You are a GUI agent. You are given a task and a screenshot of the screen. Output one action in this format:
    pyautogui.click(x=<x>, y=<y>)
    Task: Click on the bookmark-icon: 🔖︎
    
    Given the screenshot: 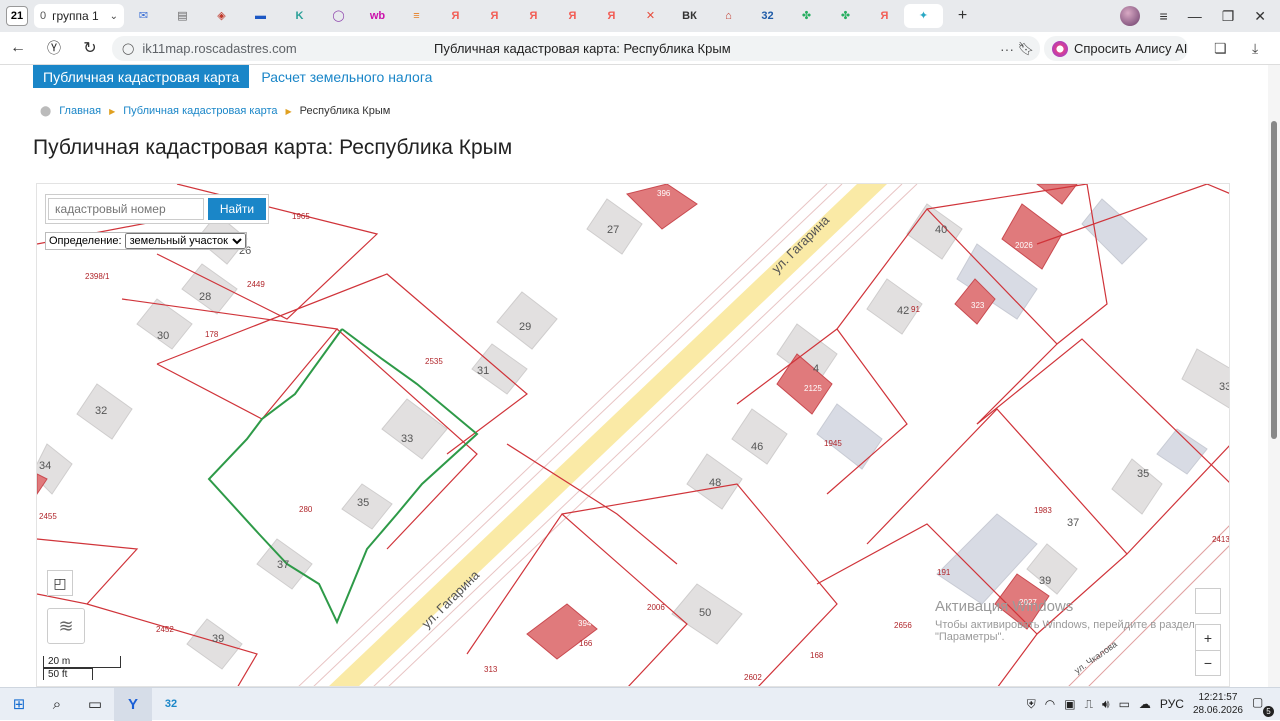 What is the action you would take?
    pyautogui.click(x=1025, y=49)
    